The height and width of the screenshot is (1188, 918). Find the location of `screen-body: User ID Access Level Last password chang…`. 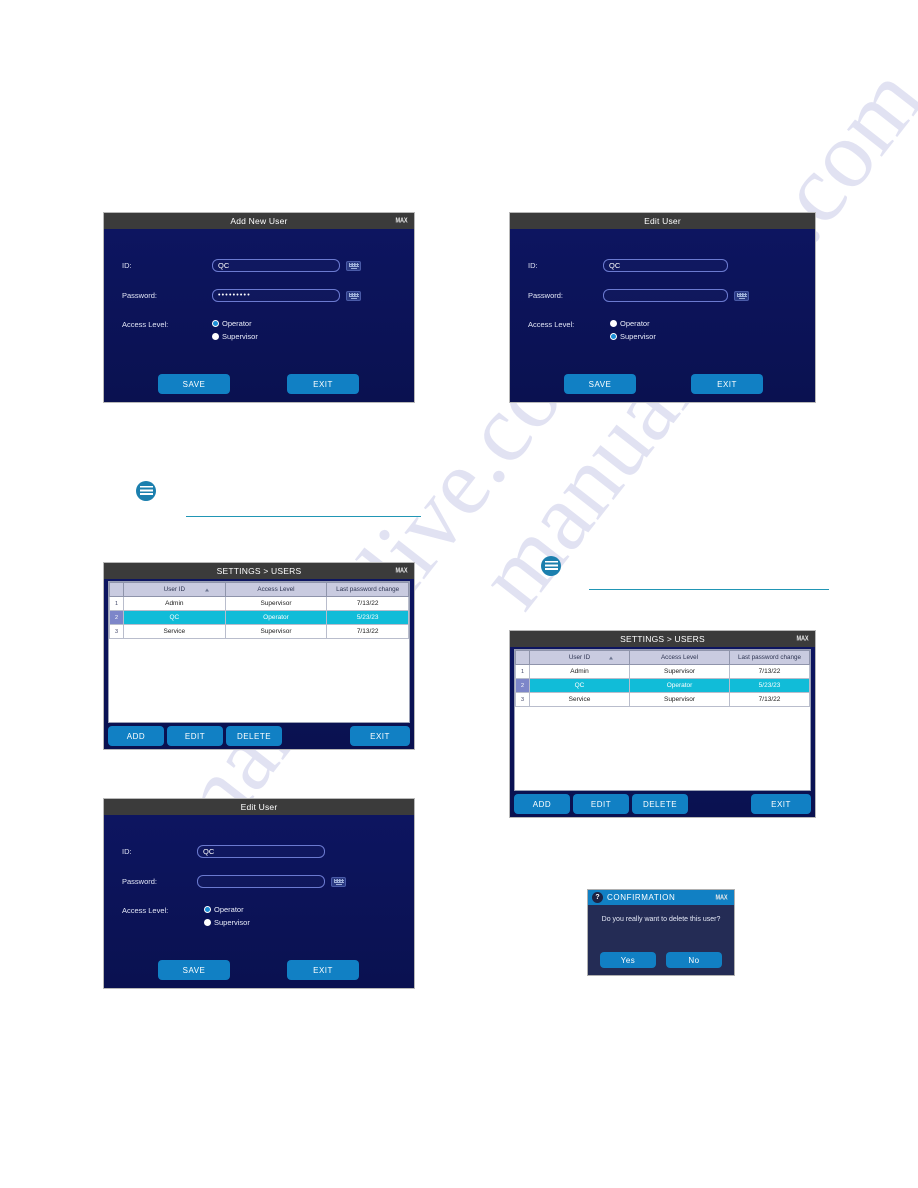

screen-body: User ID Access Level Last password chang… is located at coordinates (259, 664).